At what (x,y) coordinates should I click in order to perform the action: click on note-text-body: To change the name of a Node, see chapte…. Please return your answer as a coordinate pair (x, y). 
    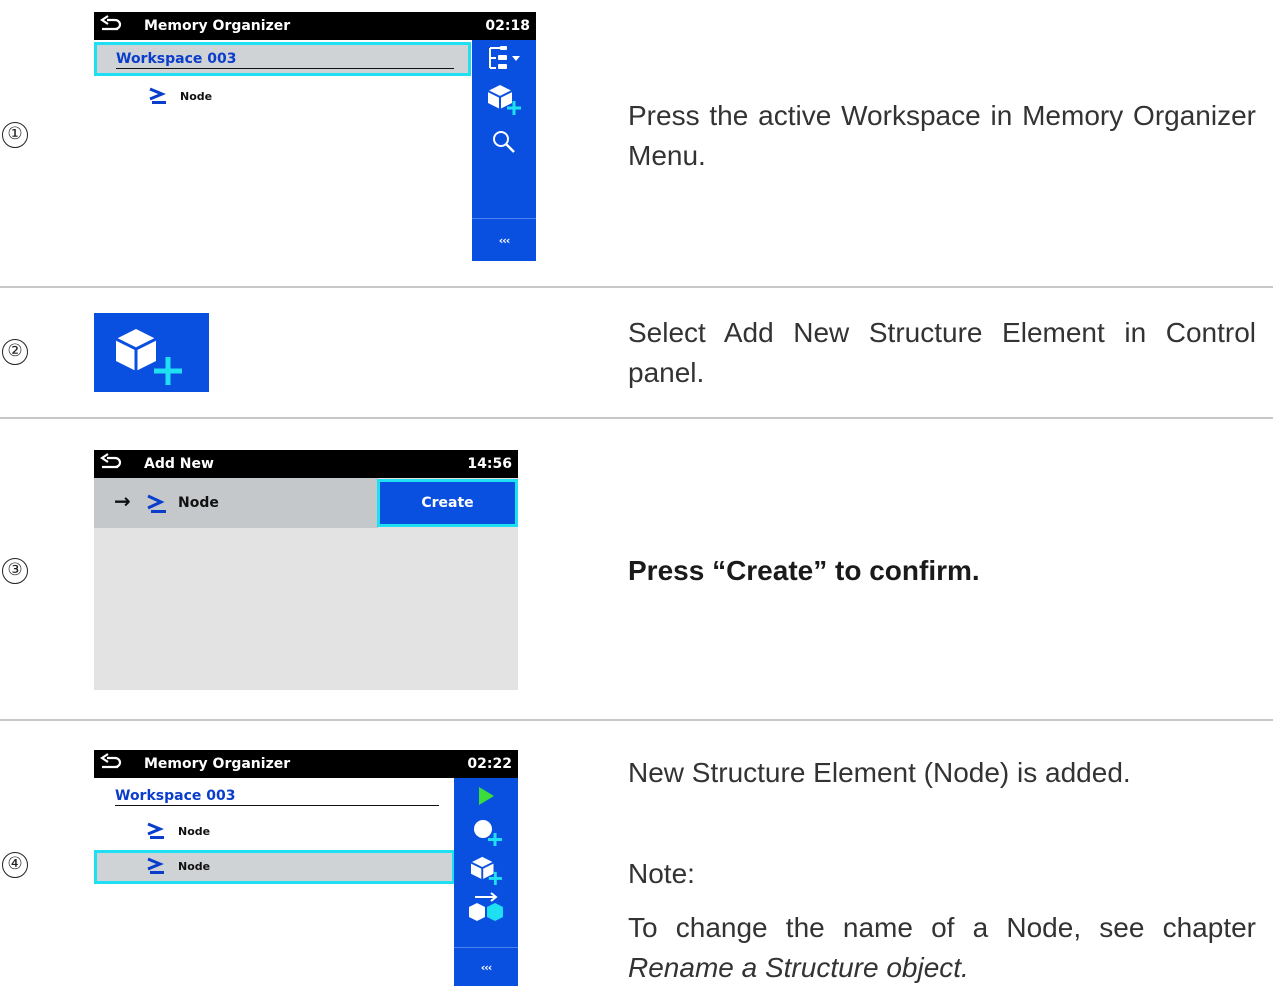
    Looking at the image, I should click on (942, 927).